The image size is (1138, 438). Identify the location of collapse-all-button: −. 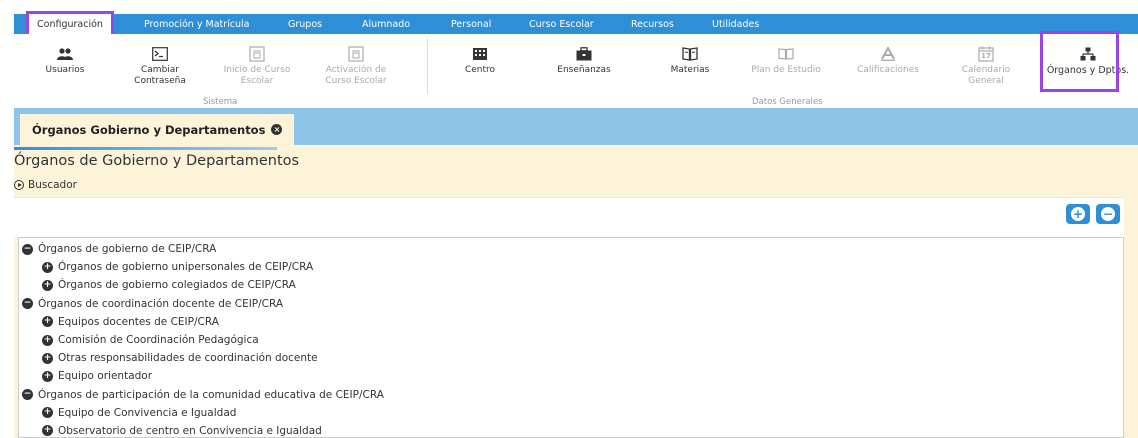
(1108, 214).